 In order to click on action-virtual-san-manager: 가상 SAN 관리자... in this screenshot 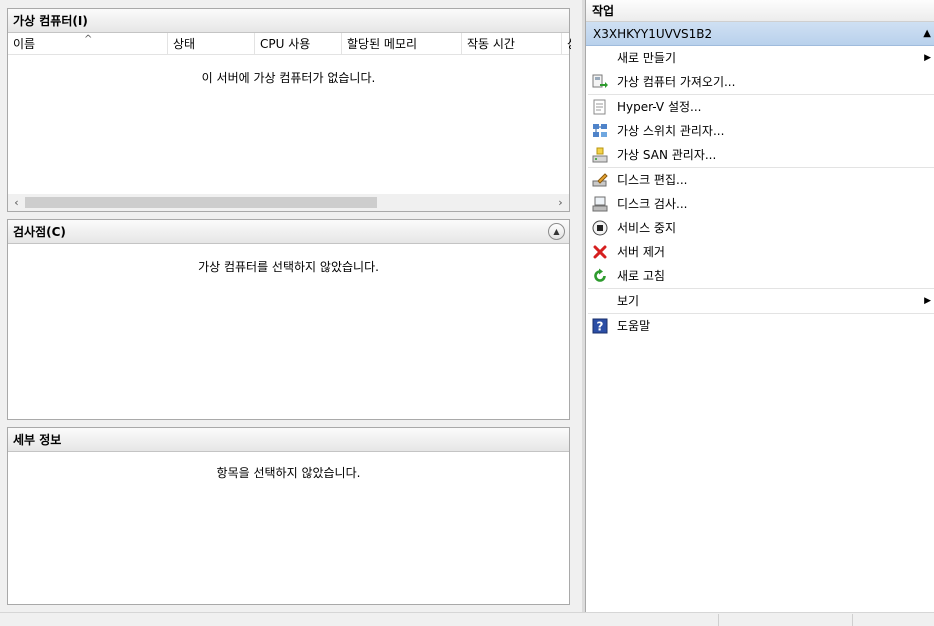, I will do `click(760, 155)`.